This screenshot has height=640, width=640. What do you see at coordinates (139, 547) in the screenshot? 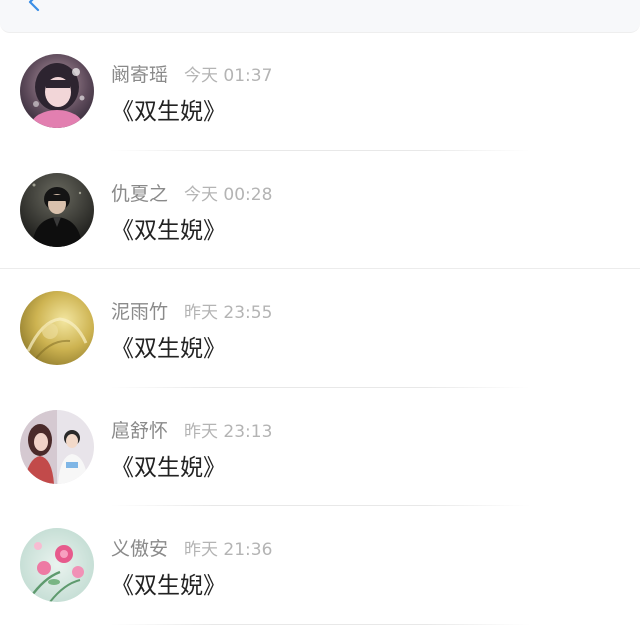
I see `user-name: 义傲安` at bounding box center [139, 547].